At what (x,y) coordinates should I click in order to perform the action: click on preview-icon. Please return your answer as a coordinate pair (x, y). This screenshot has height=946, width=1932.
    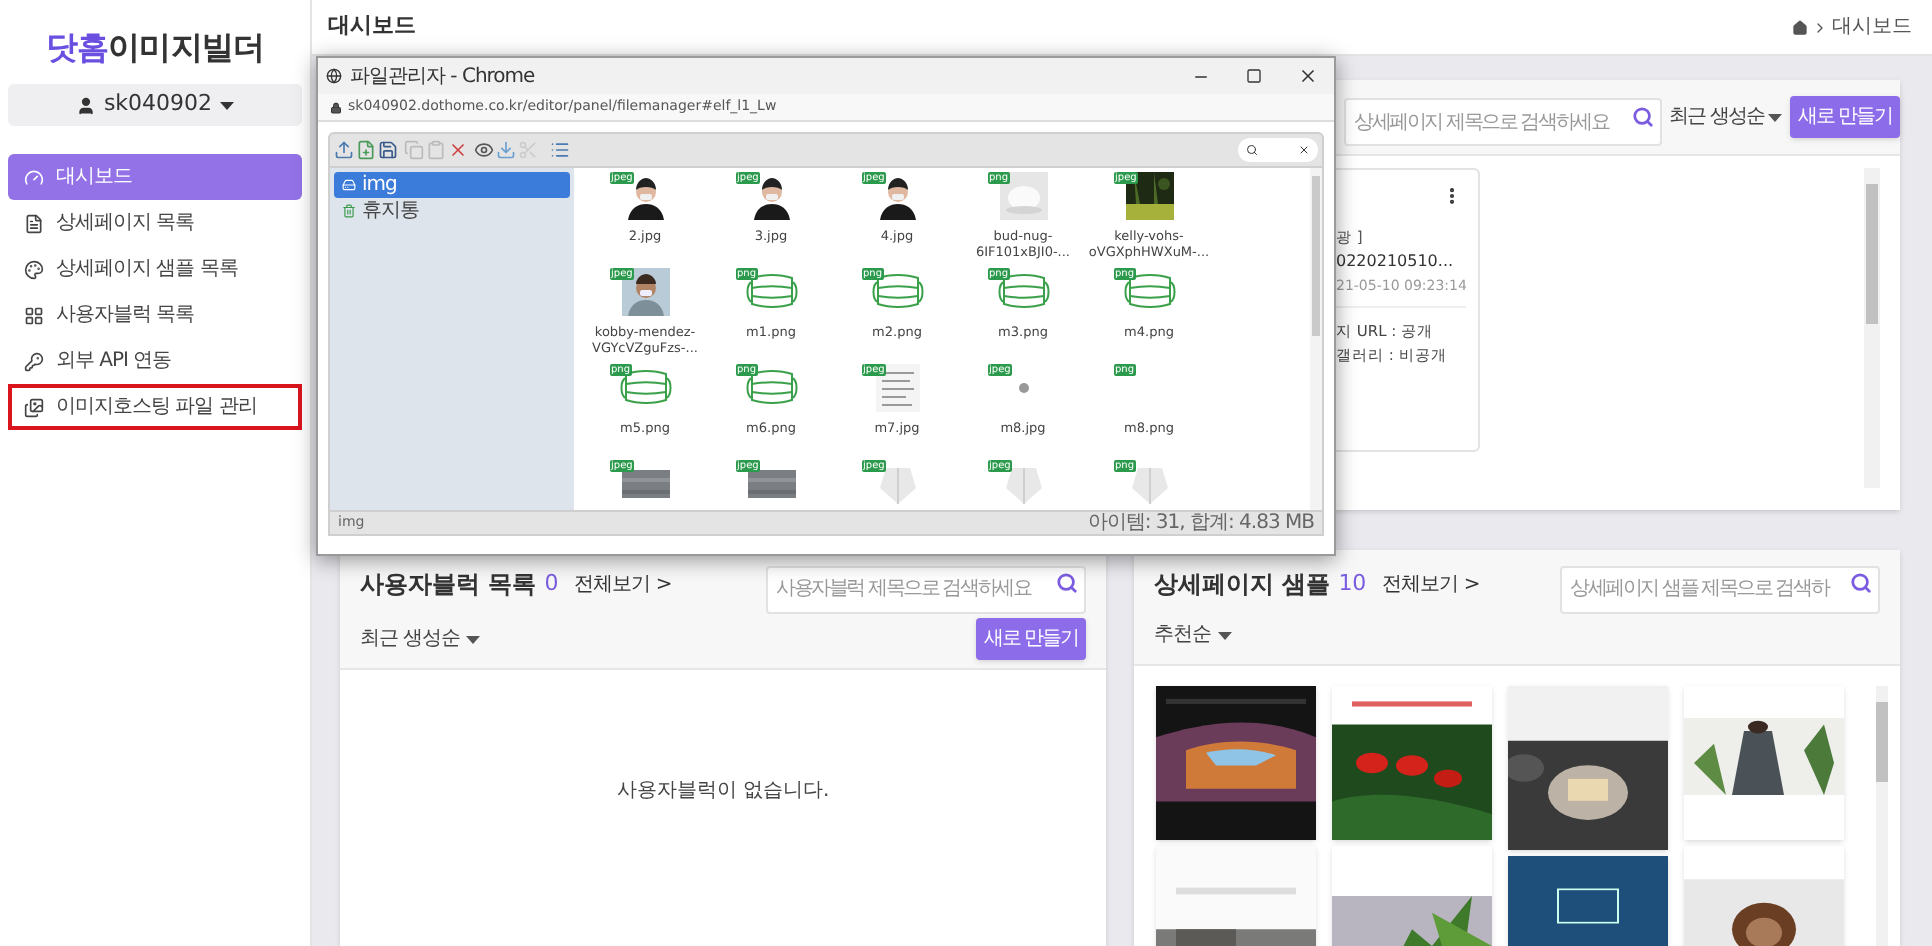
    Looking at the image, I should click on (484, 150).